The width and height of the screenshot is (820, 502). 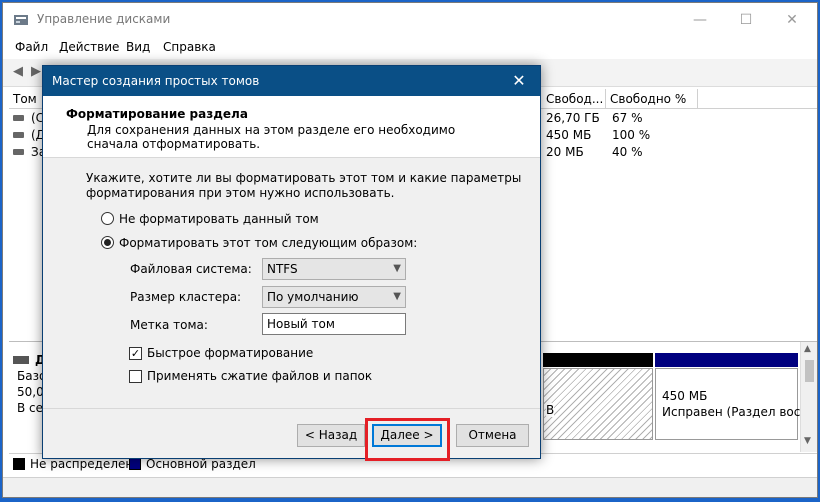 I want to click on scroll-up-icon: ▲, so click(x=807, y=349).